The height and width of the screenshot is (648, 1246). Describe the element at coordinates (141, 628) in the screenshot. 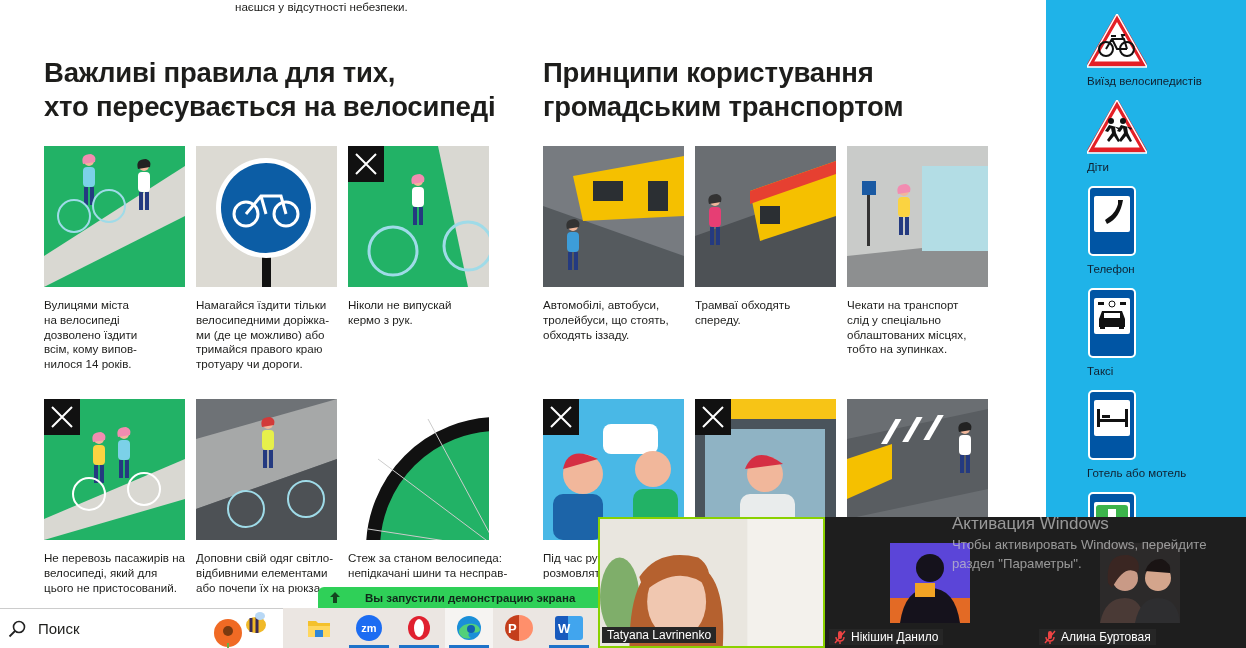

I see `search-field: Поиск` at that location.